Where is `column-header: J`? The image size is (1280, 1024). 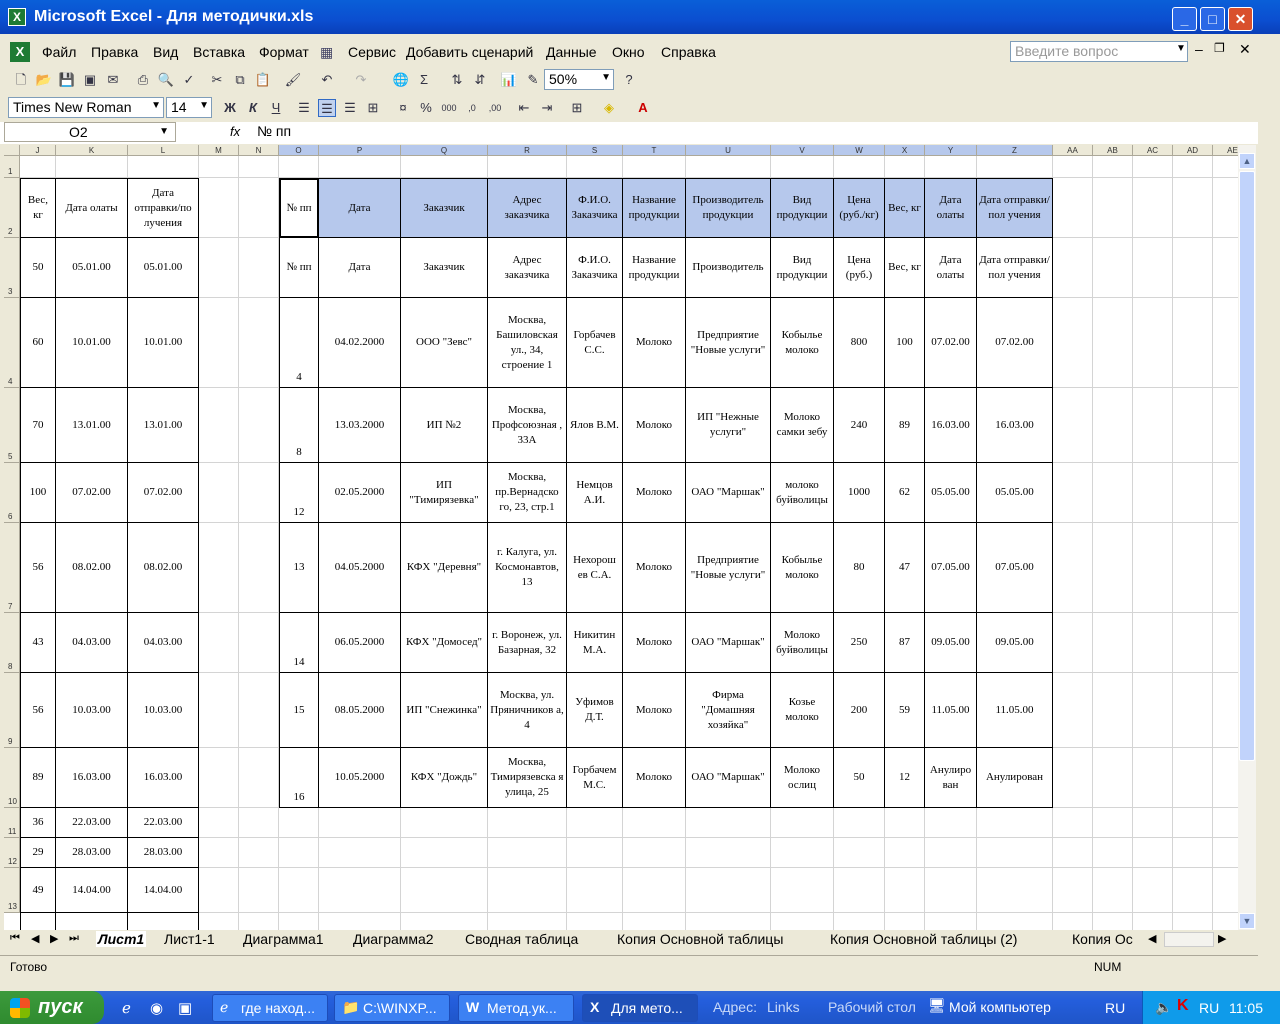 column-header: J is located at coordinates (38, 150).